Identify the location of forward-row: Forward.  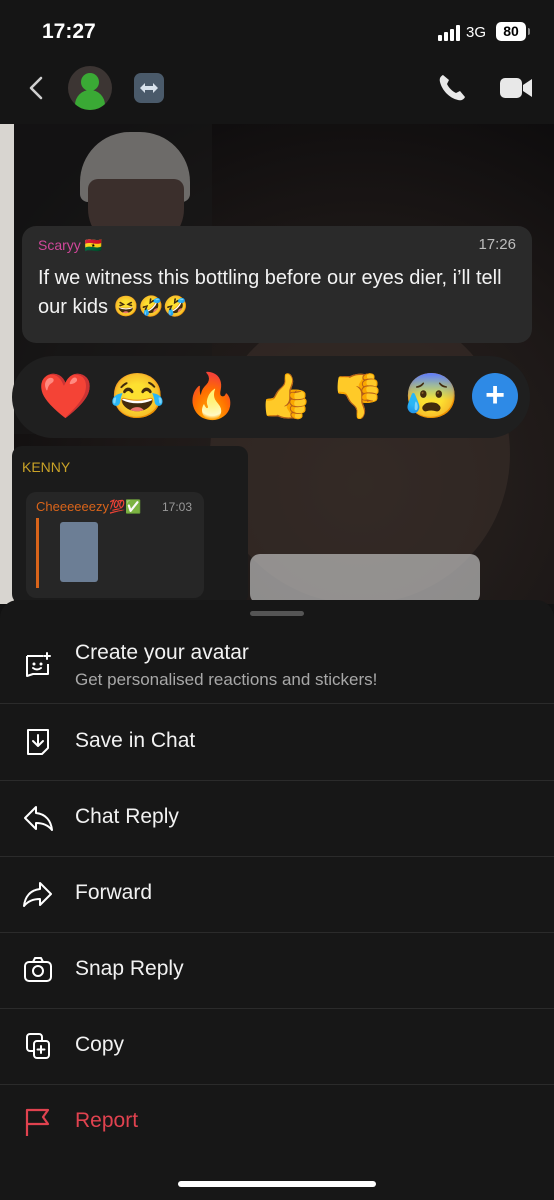
(277, 894).